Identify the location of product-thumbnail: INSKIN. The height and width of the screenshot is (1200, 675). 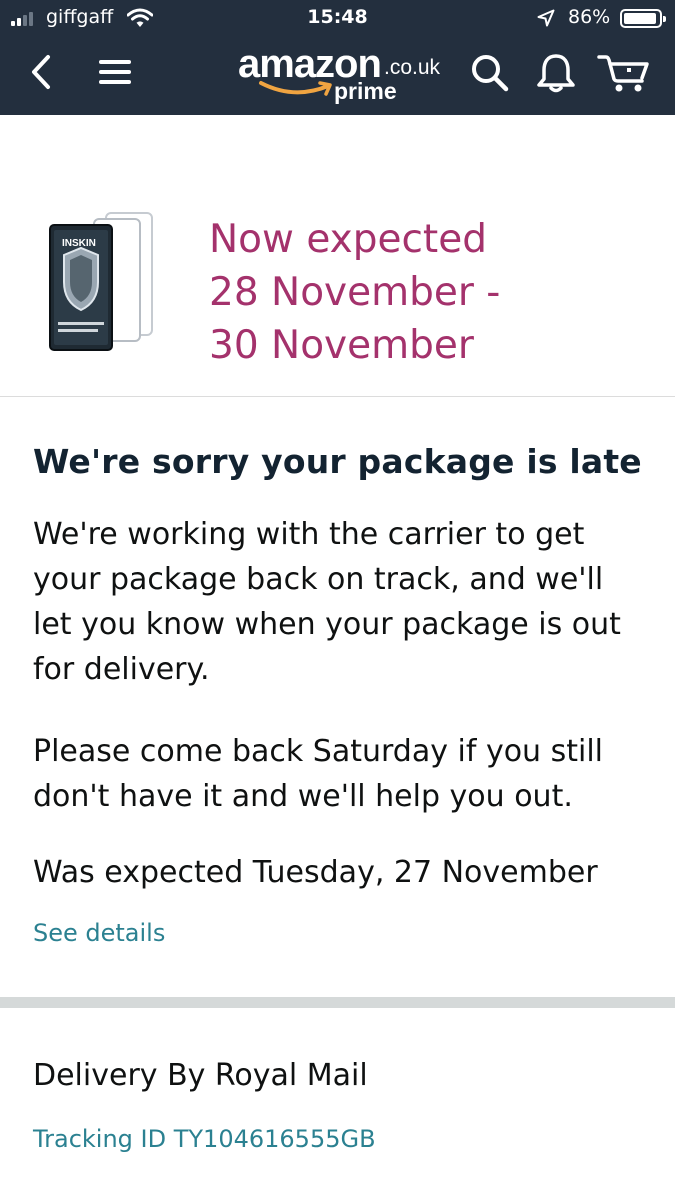
(104, 282).